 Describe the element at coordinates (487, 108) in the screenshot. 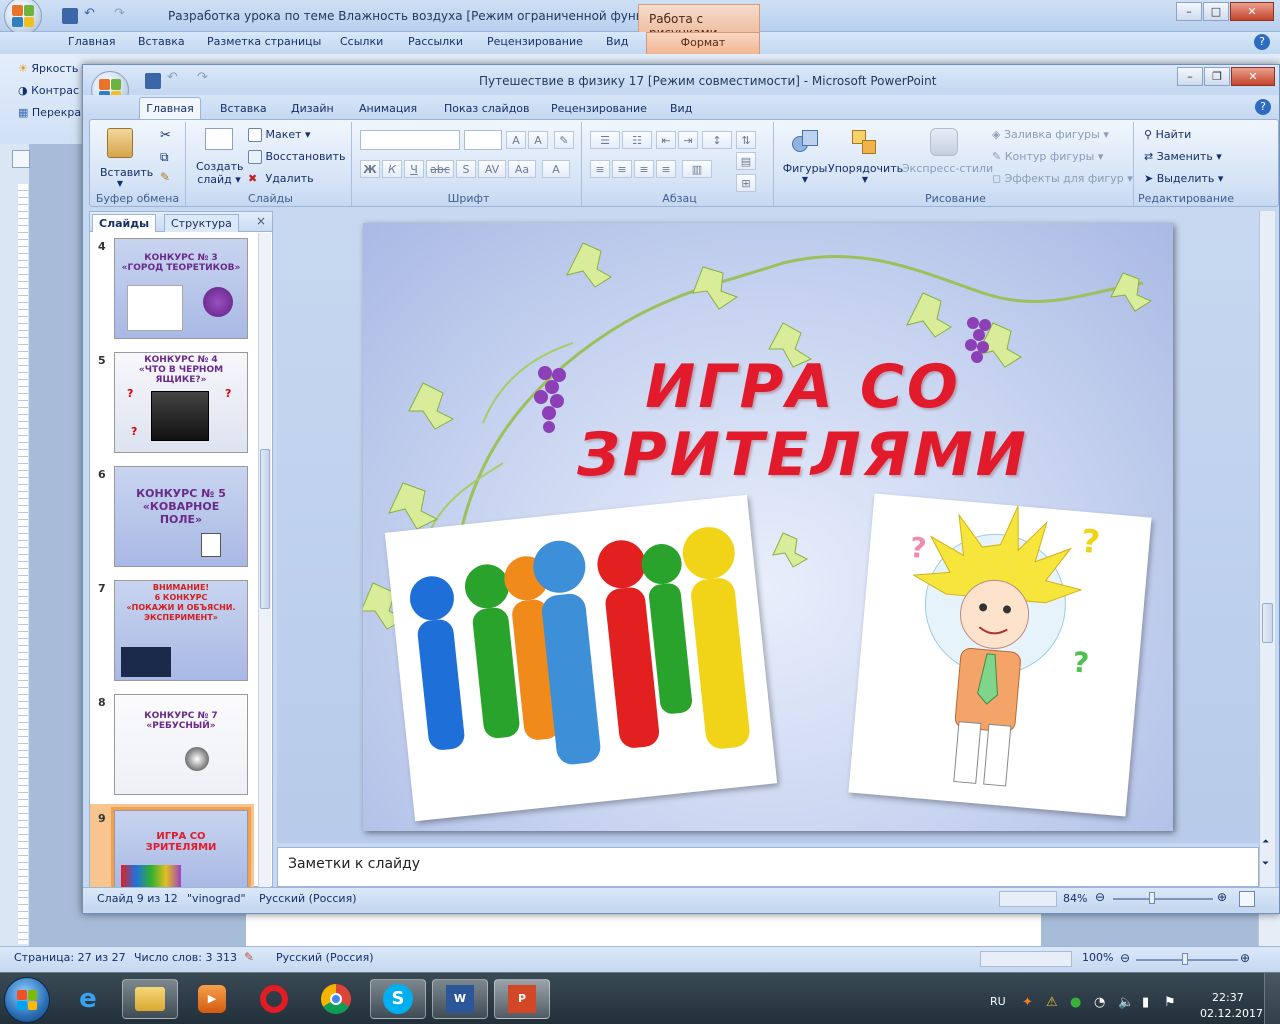

I see `ppt-tab-slideshow: Показ слайдов` at that location.